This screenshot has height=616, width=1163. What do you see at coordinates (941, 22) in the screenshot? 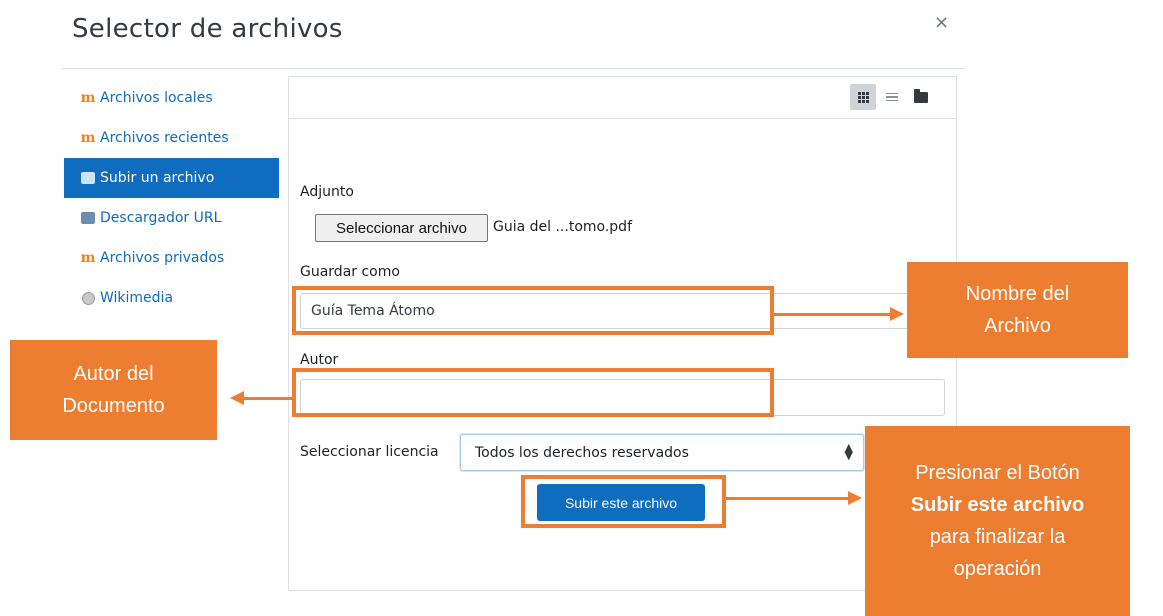
I see `close-icon: ×` at bounding box center [941, 22].